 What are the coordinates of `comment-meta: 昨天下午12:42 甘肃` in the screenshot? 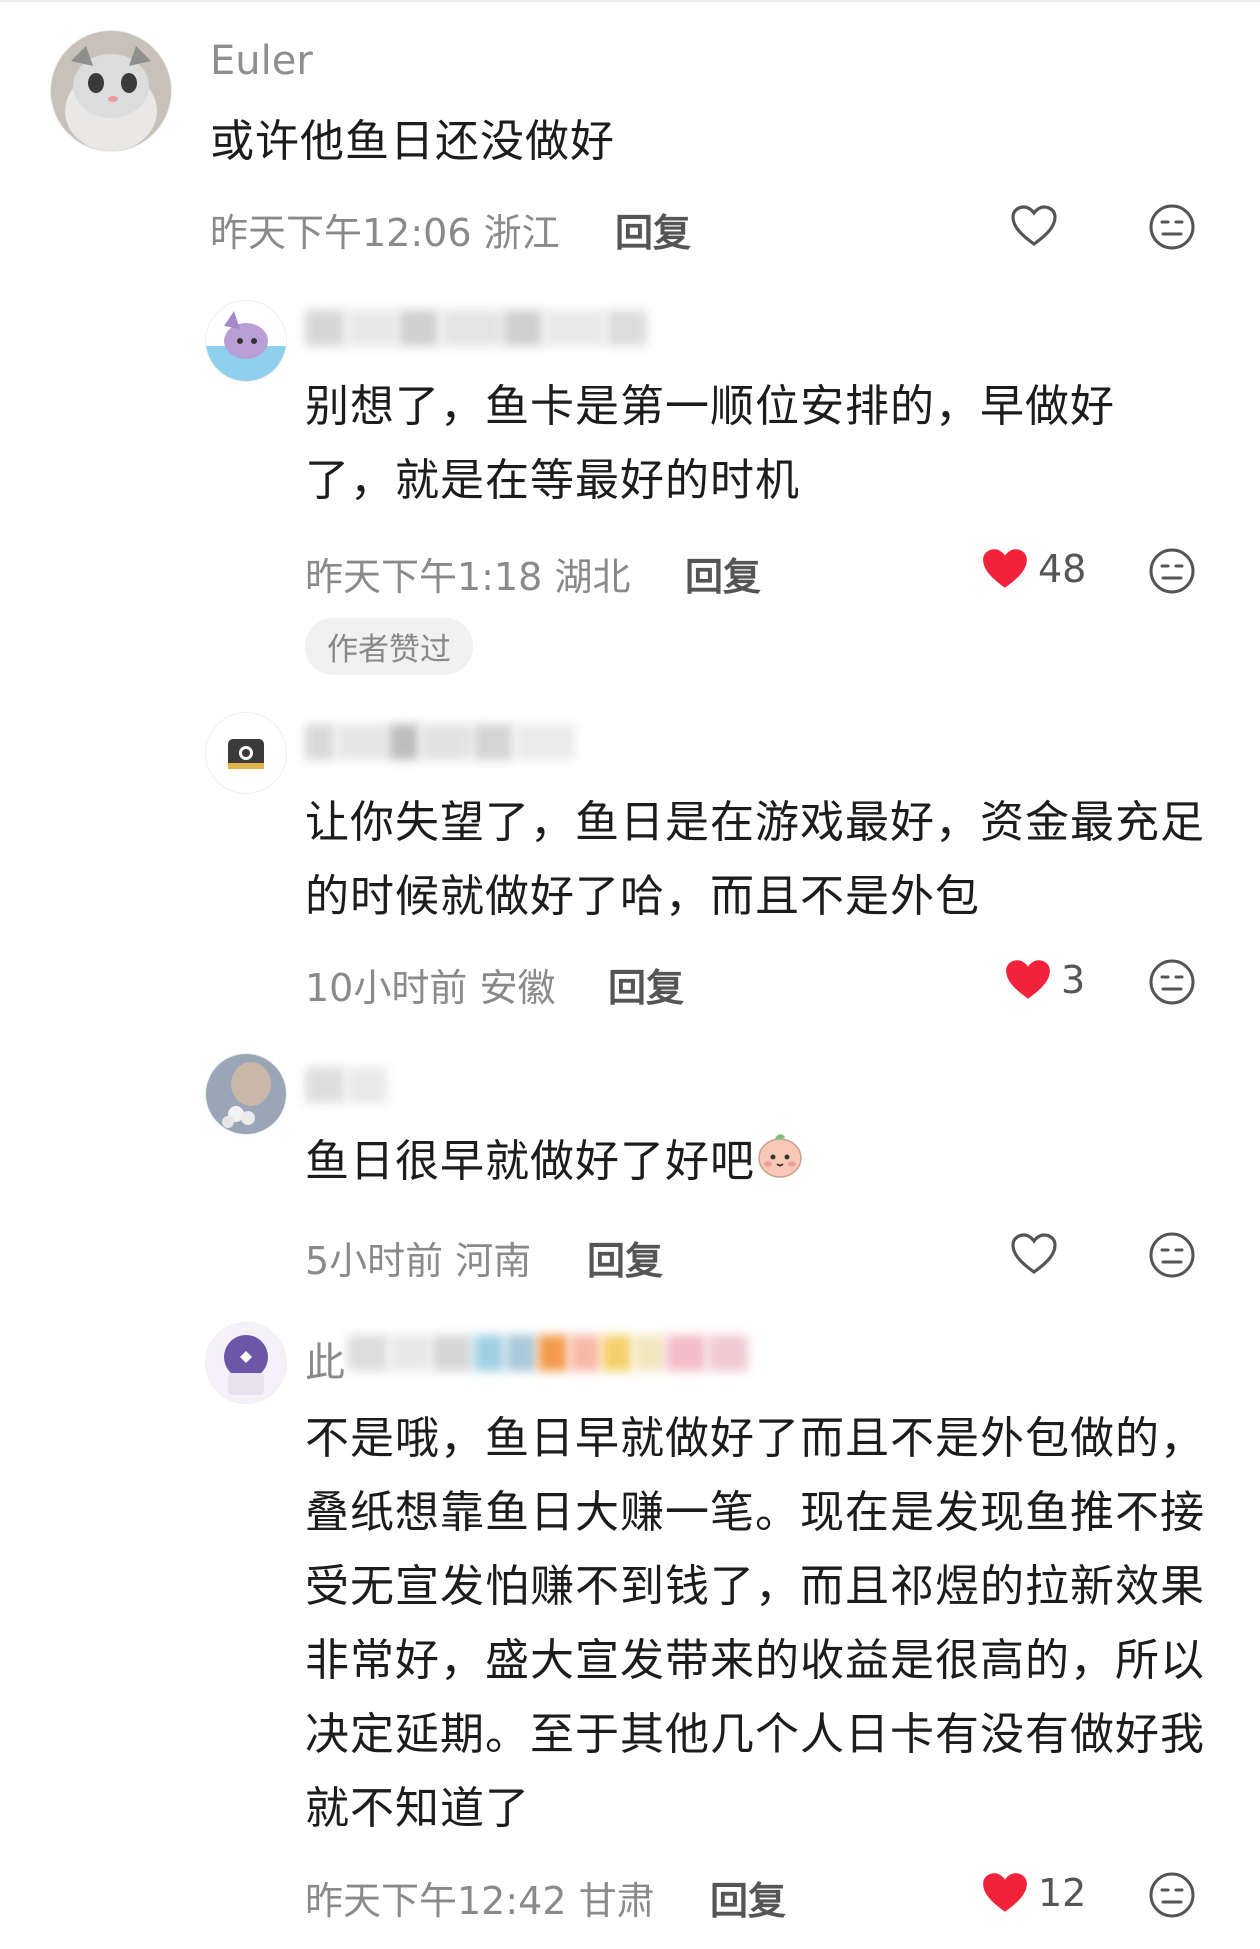 It's located at (480, 1897).